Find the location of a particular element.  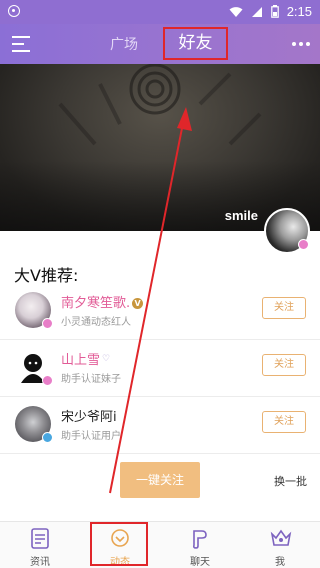

refresh-button: 换一批 is located at coordinates (290, 481).